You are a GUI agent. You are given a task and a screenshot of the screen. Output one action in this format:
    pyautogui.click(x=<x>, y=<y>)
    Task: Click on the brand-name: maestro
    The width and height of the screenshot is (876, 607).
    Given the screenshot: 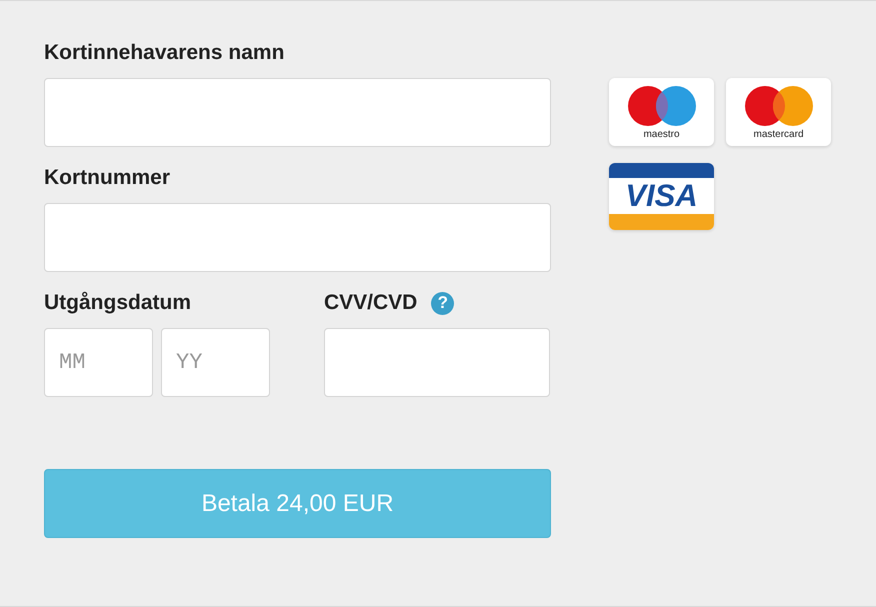 What is the action you would take?
    pyautogui.click(x=661, y=134)
    